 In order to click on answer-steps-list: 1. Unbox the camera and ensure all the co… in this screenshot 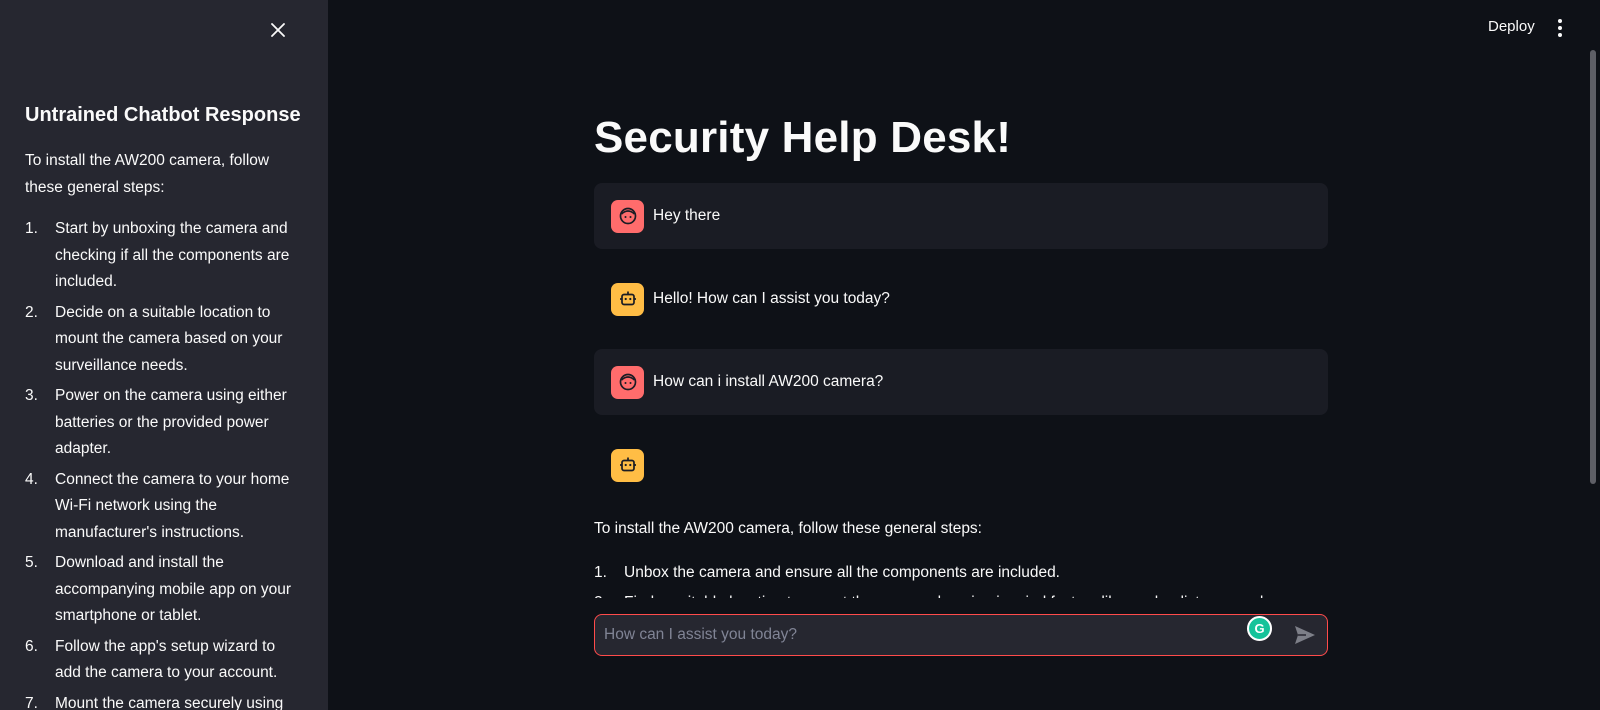, I will do `click(961, 579)`.